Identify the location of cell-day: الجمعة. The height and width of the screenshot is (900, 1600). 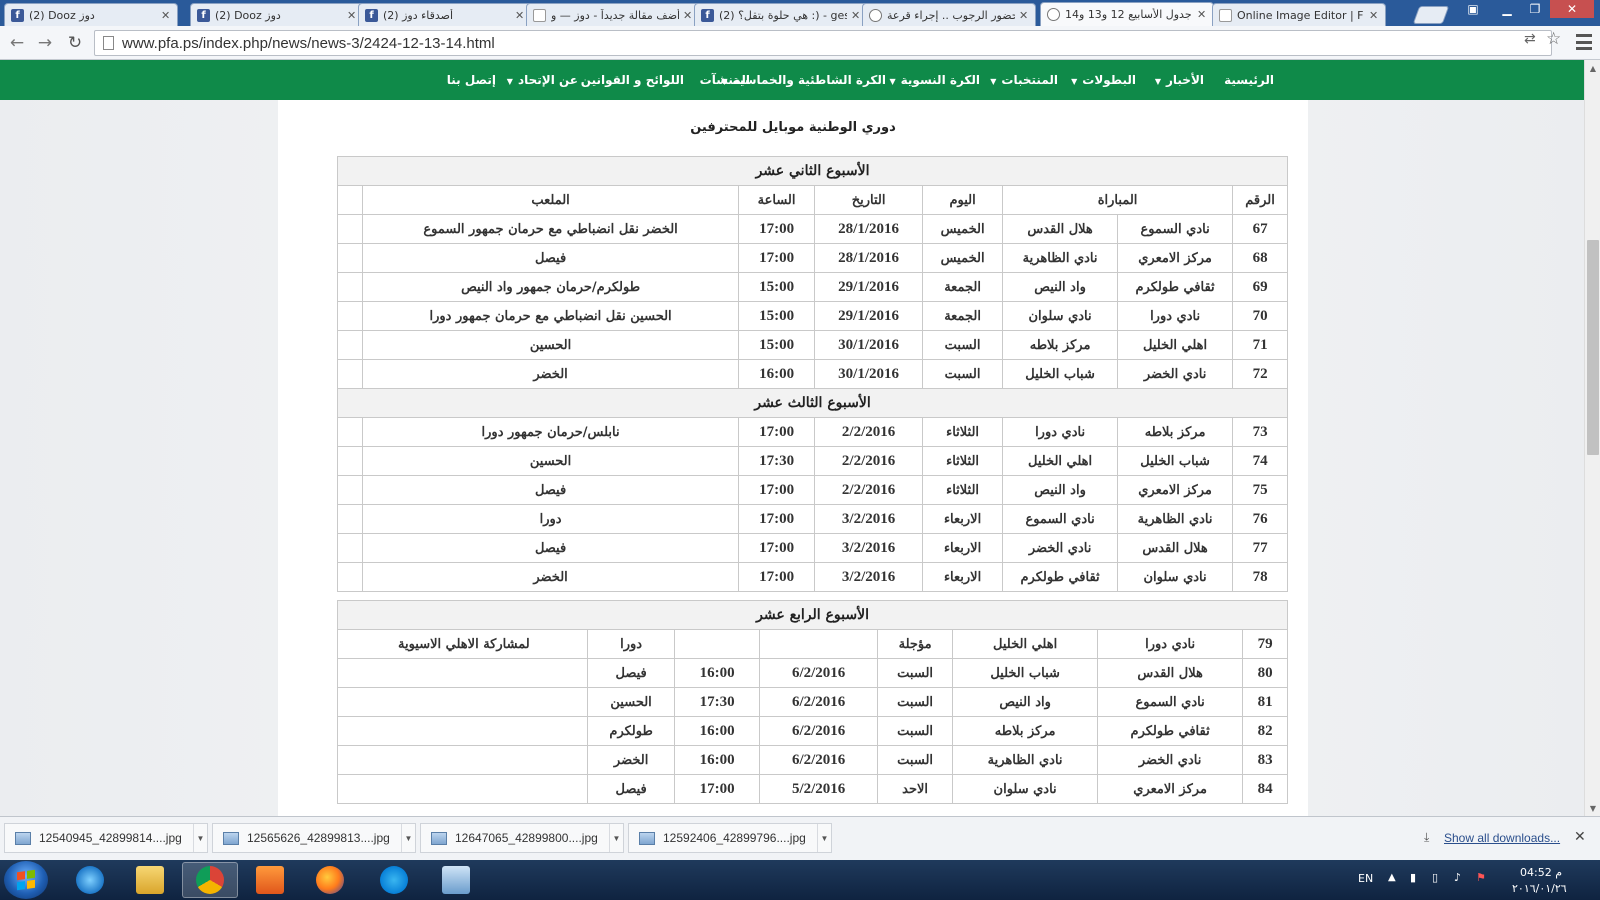
(963, 287).